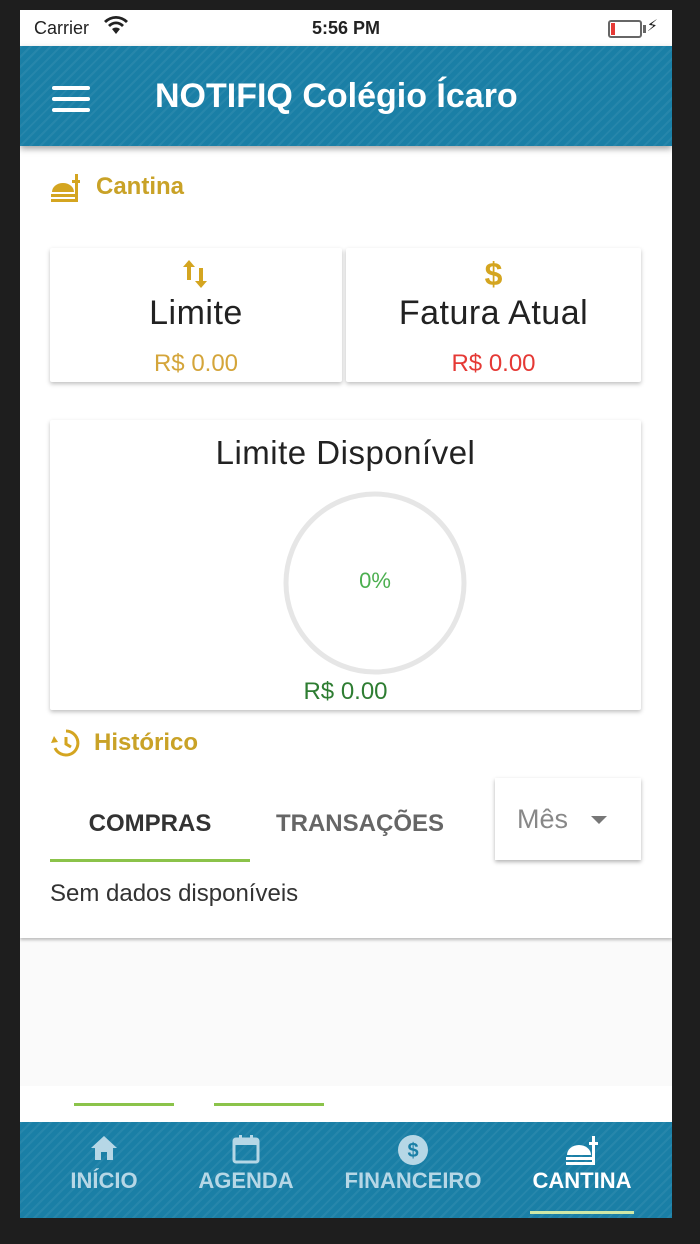 The height and width of the screenshot is (1244, 700). What do you see at coordinates (336, 96) in the screenshot?
I see `app-title: NOTIFIQ Colégio Ícaro` at bounding box center [336, 96].